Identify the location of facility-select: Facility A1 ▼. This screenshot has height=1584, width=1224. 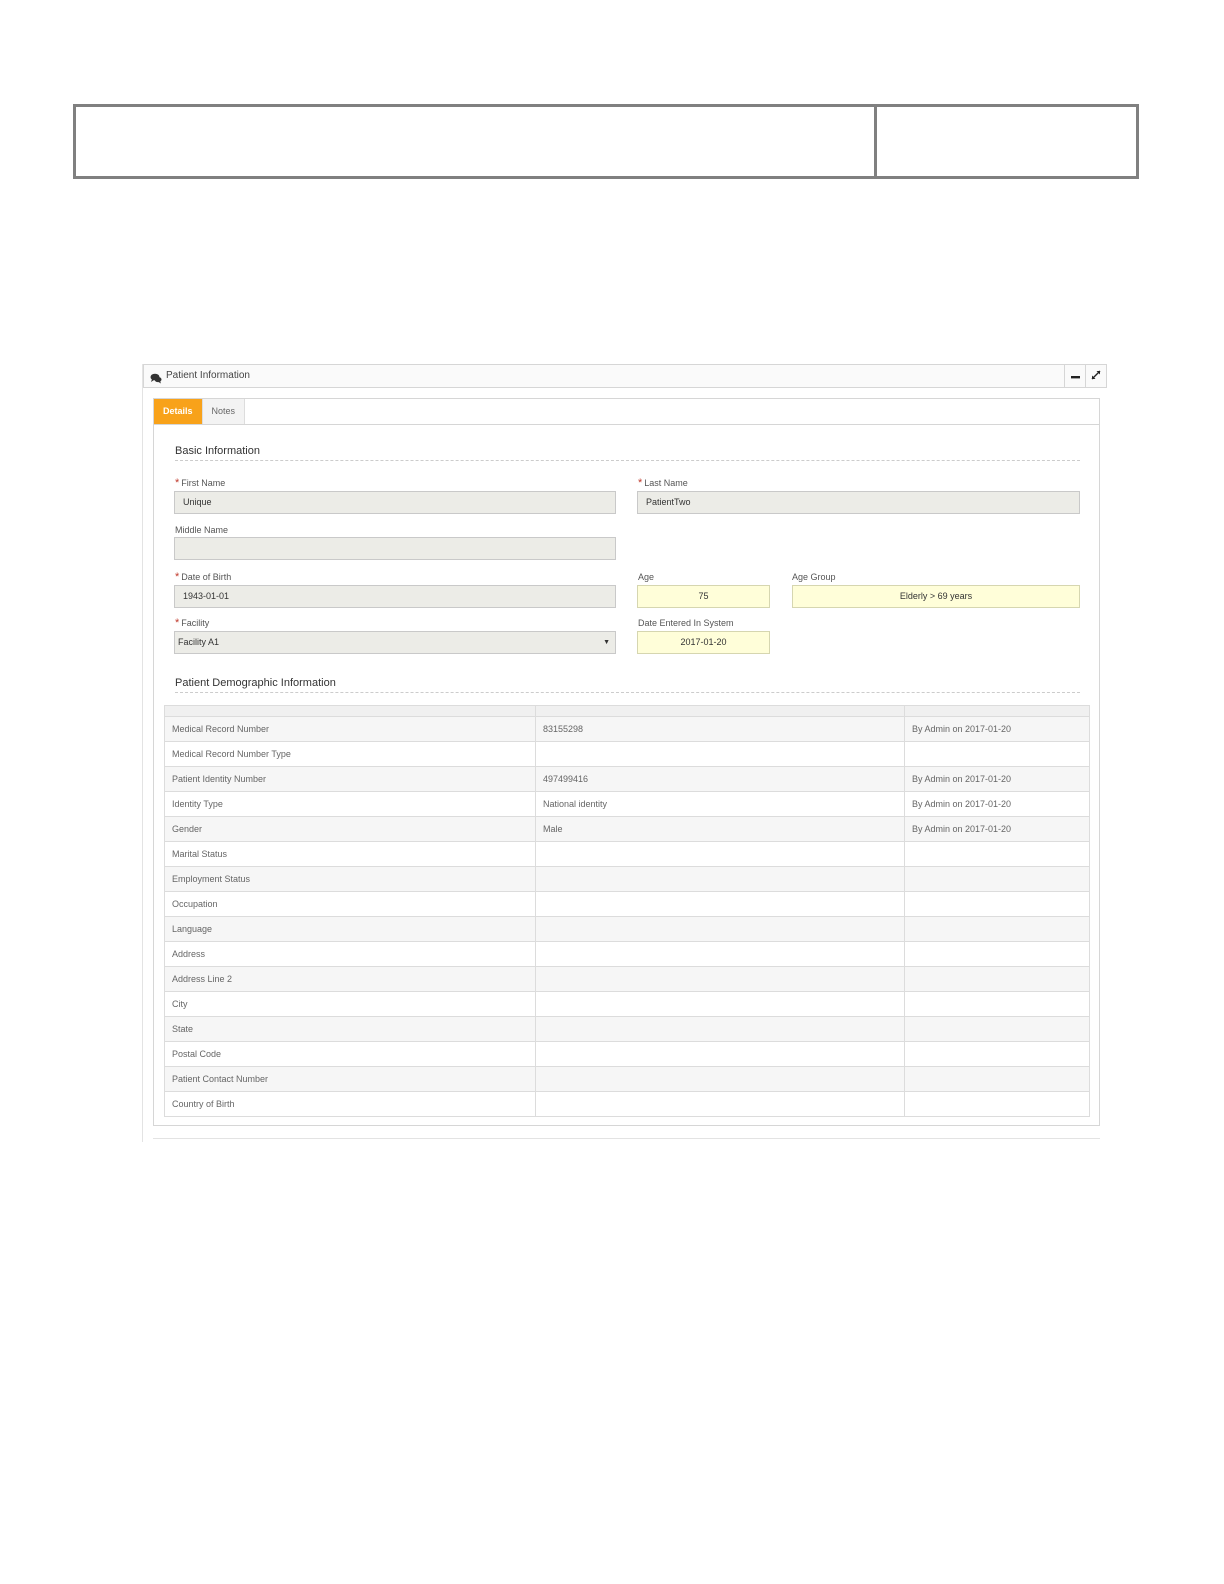
(395, 642).